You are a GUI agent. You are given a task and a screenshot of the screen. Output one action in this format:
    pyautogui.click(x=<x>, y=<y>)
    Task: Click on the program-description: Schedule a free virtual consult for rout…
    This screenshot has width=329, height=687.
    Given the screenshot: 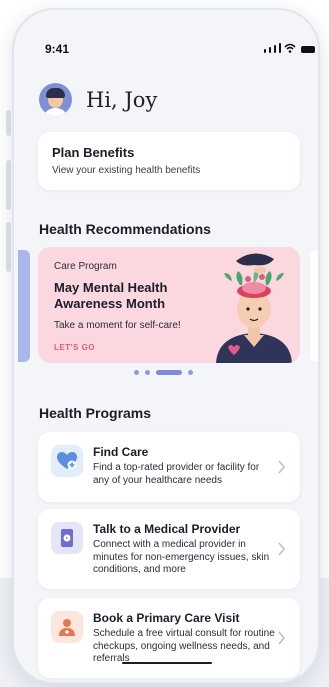 What is the action you would take?
    pyautogui.click(x=184, y=646)
    